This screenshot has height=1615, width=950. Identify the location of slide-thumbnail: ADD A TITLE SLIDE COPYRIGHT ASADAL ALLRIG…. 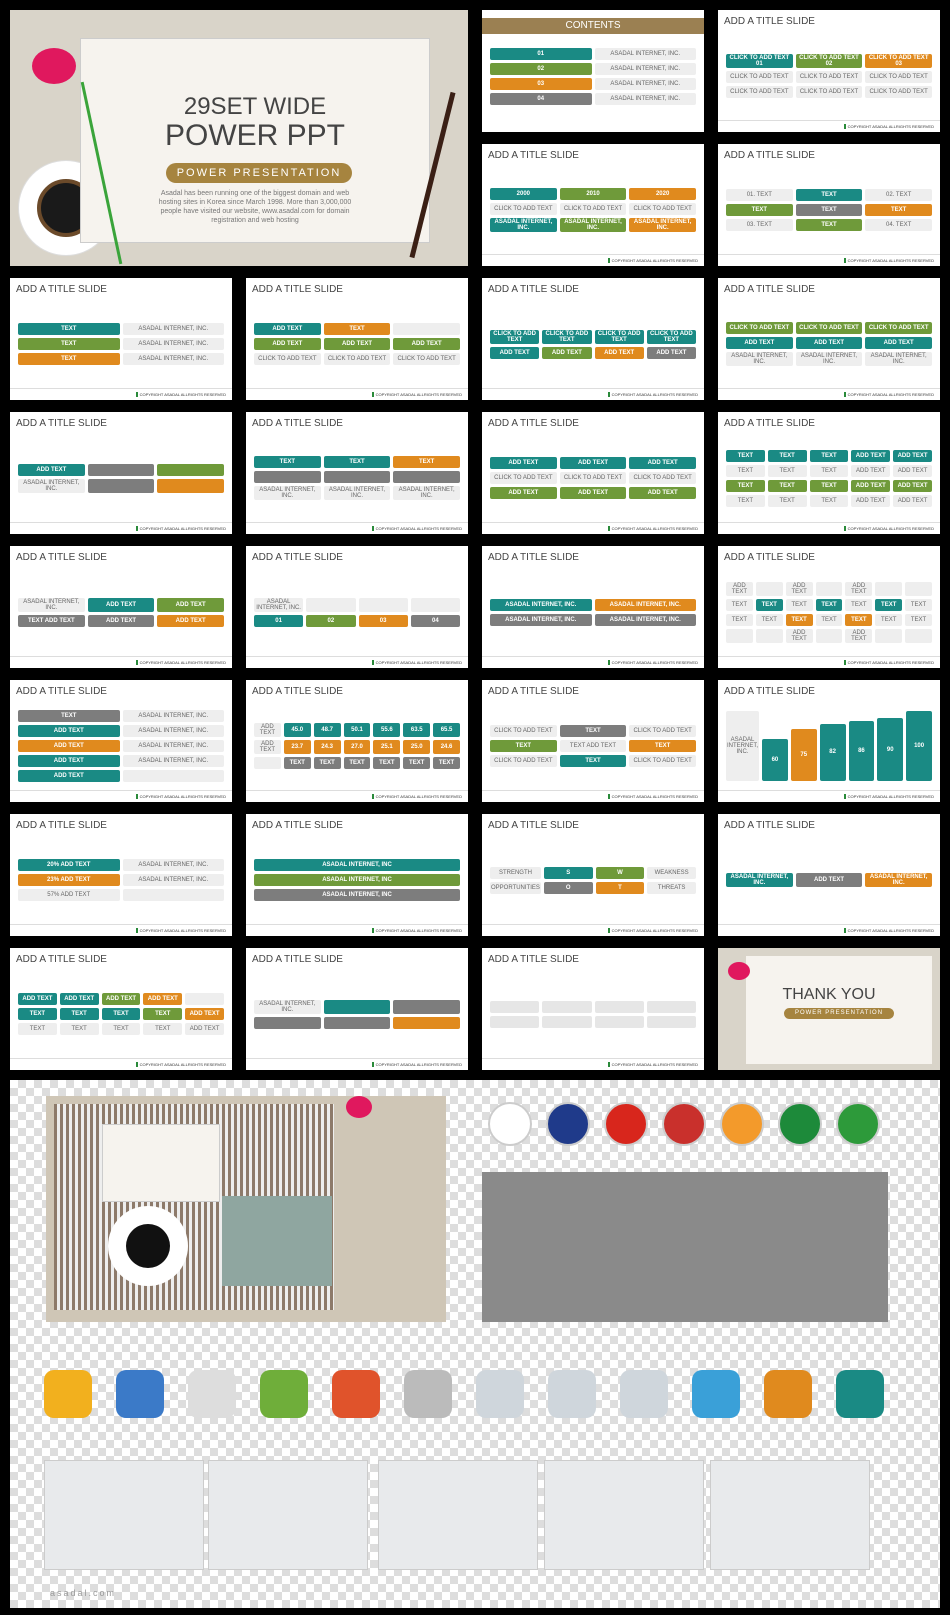
(593, 1009).